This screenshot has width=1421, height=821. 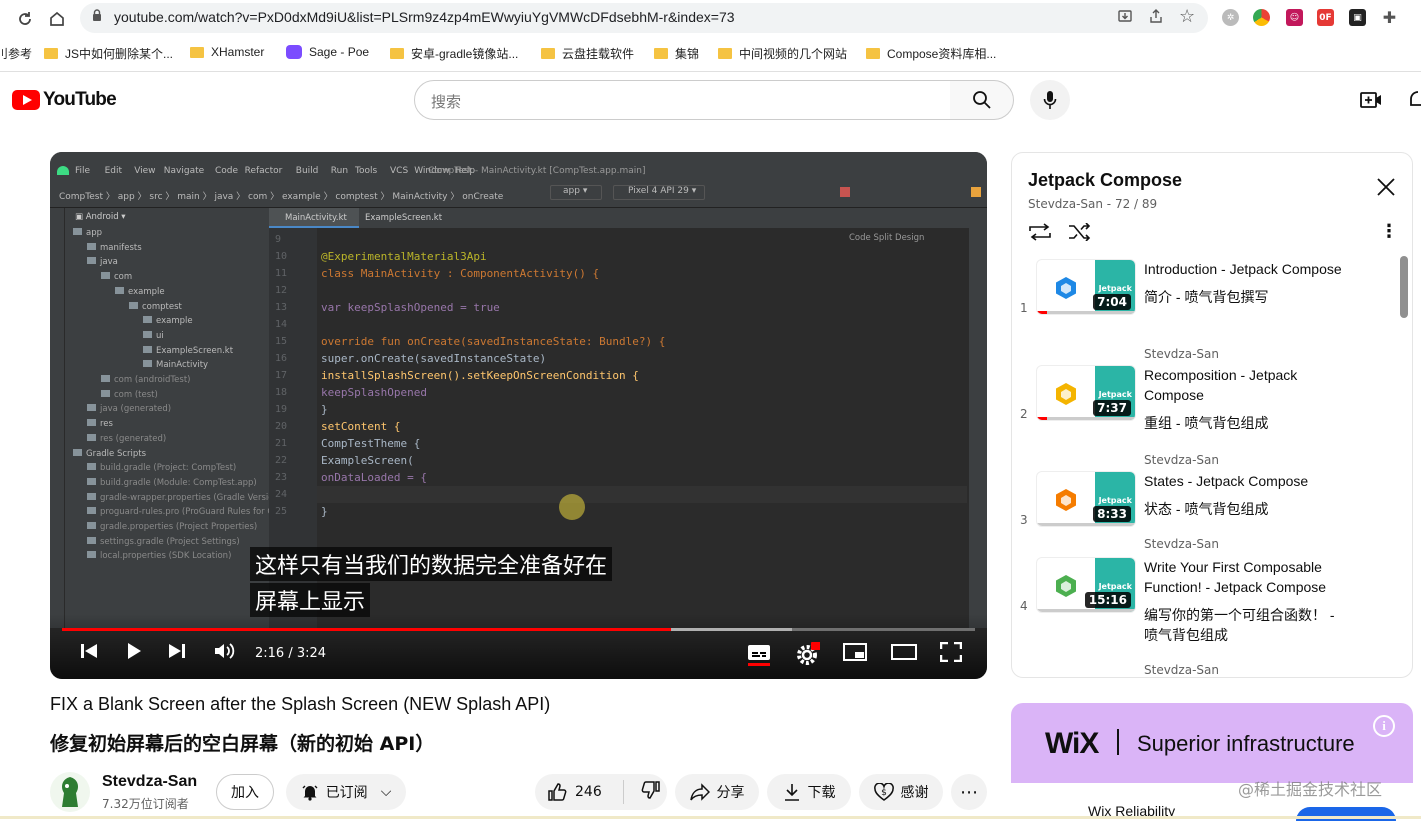 I want to click on reload-icon, so click(x=25, y=19).